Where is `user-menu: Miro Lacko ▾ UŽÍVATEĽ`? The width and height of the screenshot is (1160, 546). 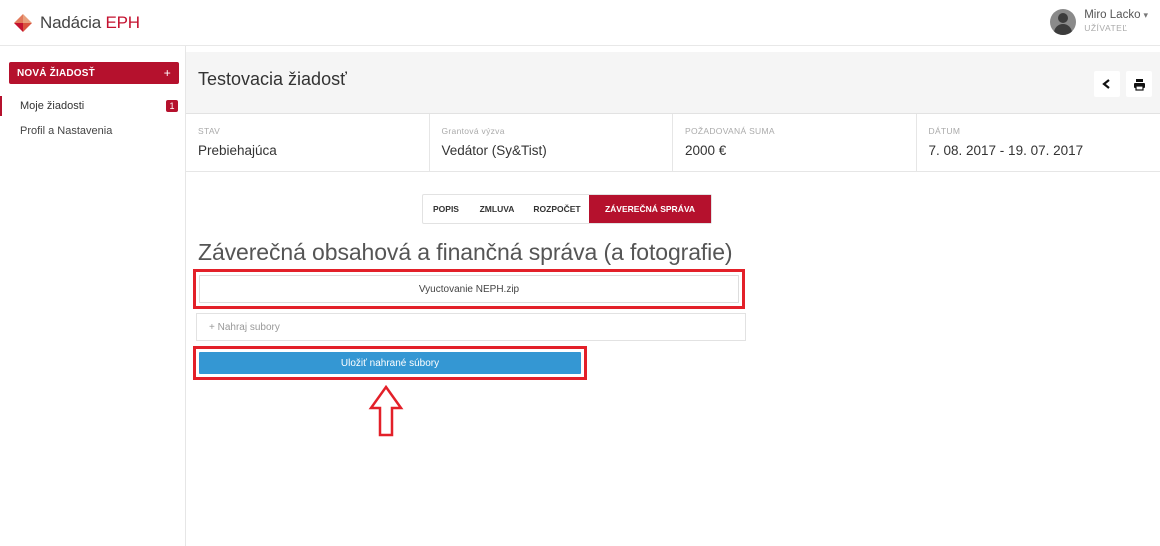
user-menu: Miro Lacko ▾ UŽÍVATEĽ is located at coordinates (1099, 22).